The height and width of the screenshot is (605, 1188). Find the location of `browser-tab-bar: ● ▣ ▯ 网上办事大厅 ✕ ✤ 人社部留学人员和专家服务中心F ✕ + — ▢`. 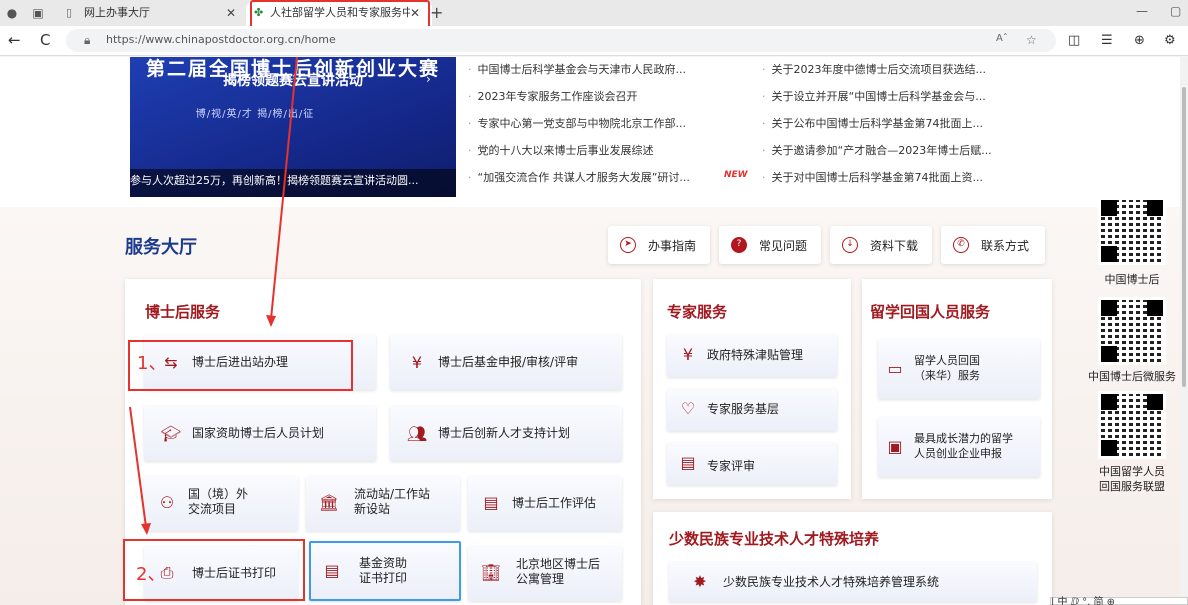

browser-tab-bar: ● ▣ ▯ 网上办事大厅 ✕ ✤ 人社部留学人员和专家服务中心F ✕ + — ▢ is located at coordinates (594, 15).